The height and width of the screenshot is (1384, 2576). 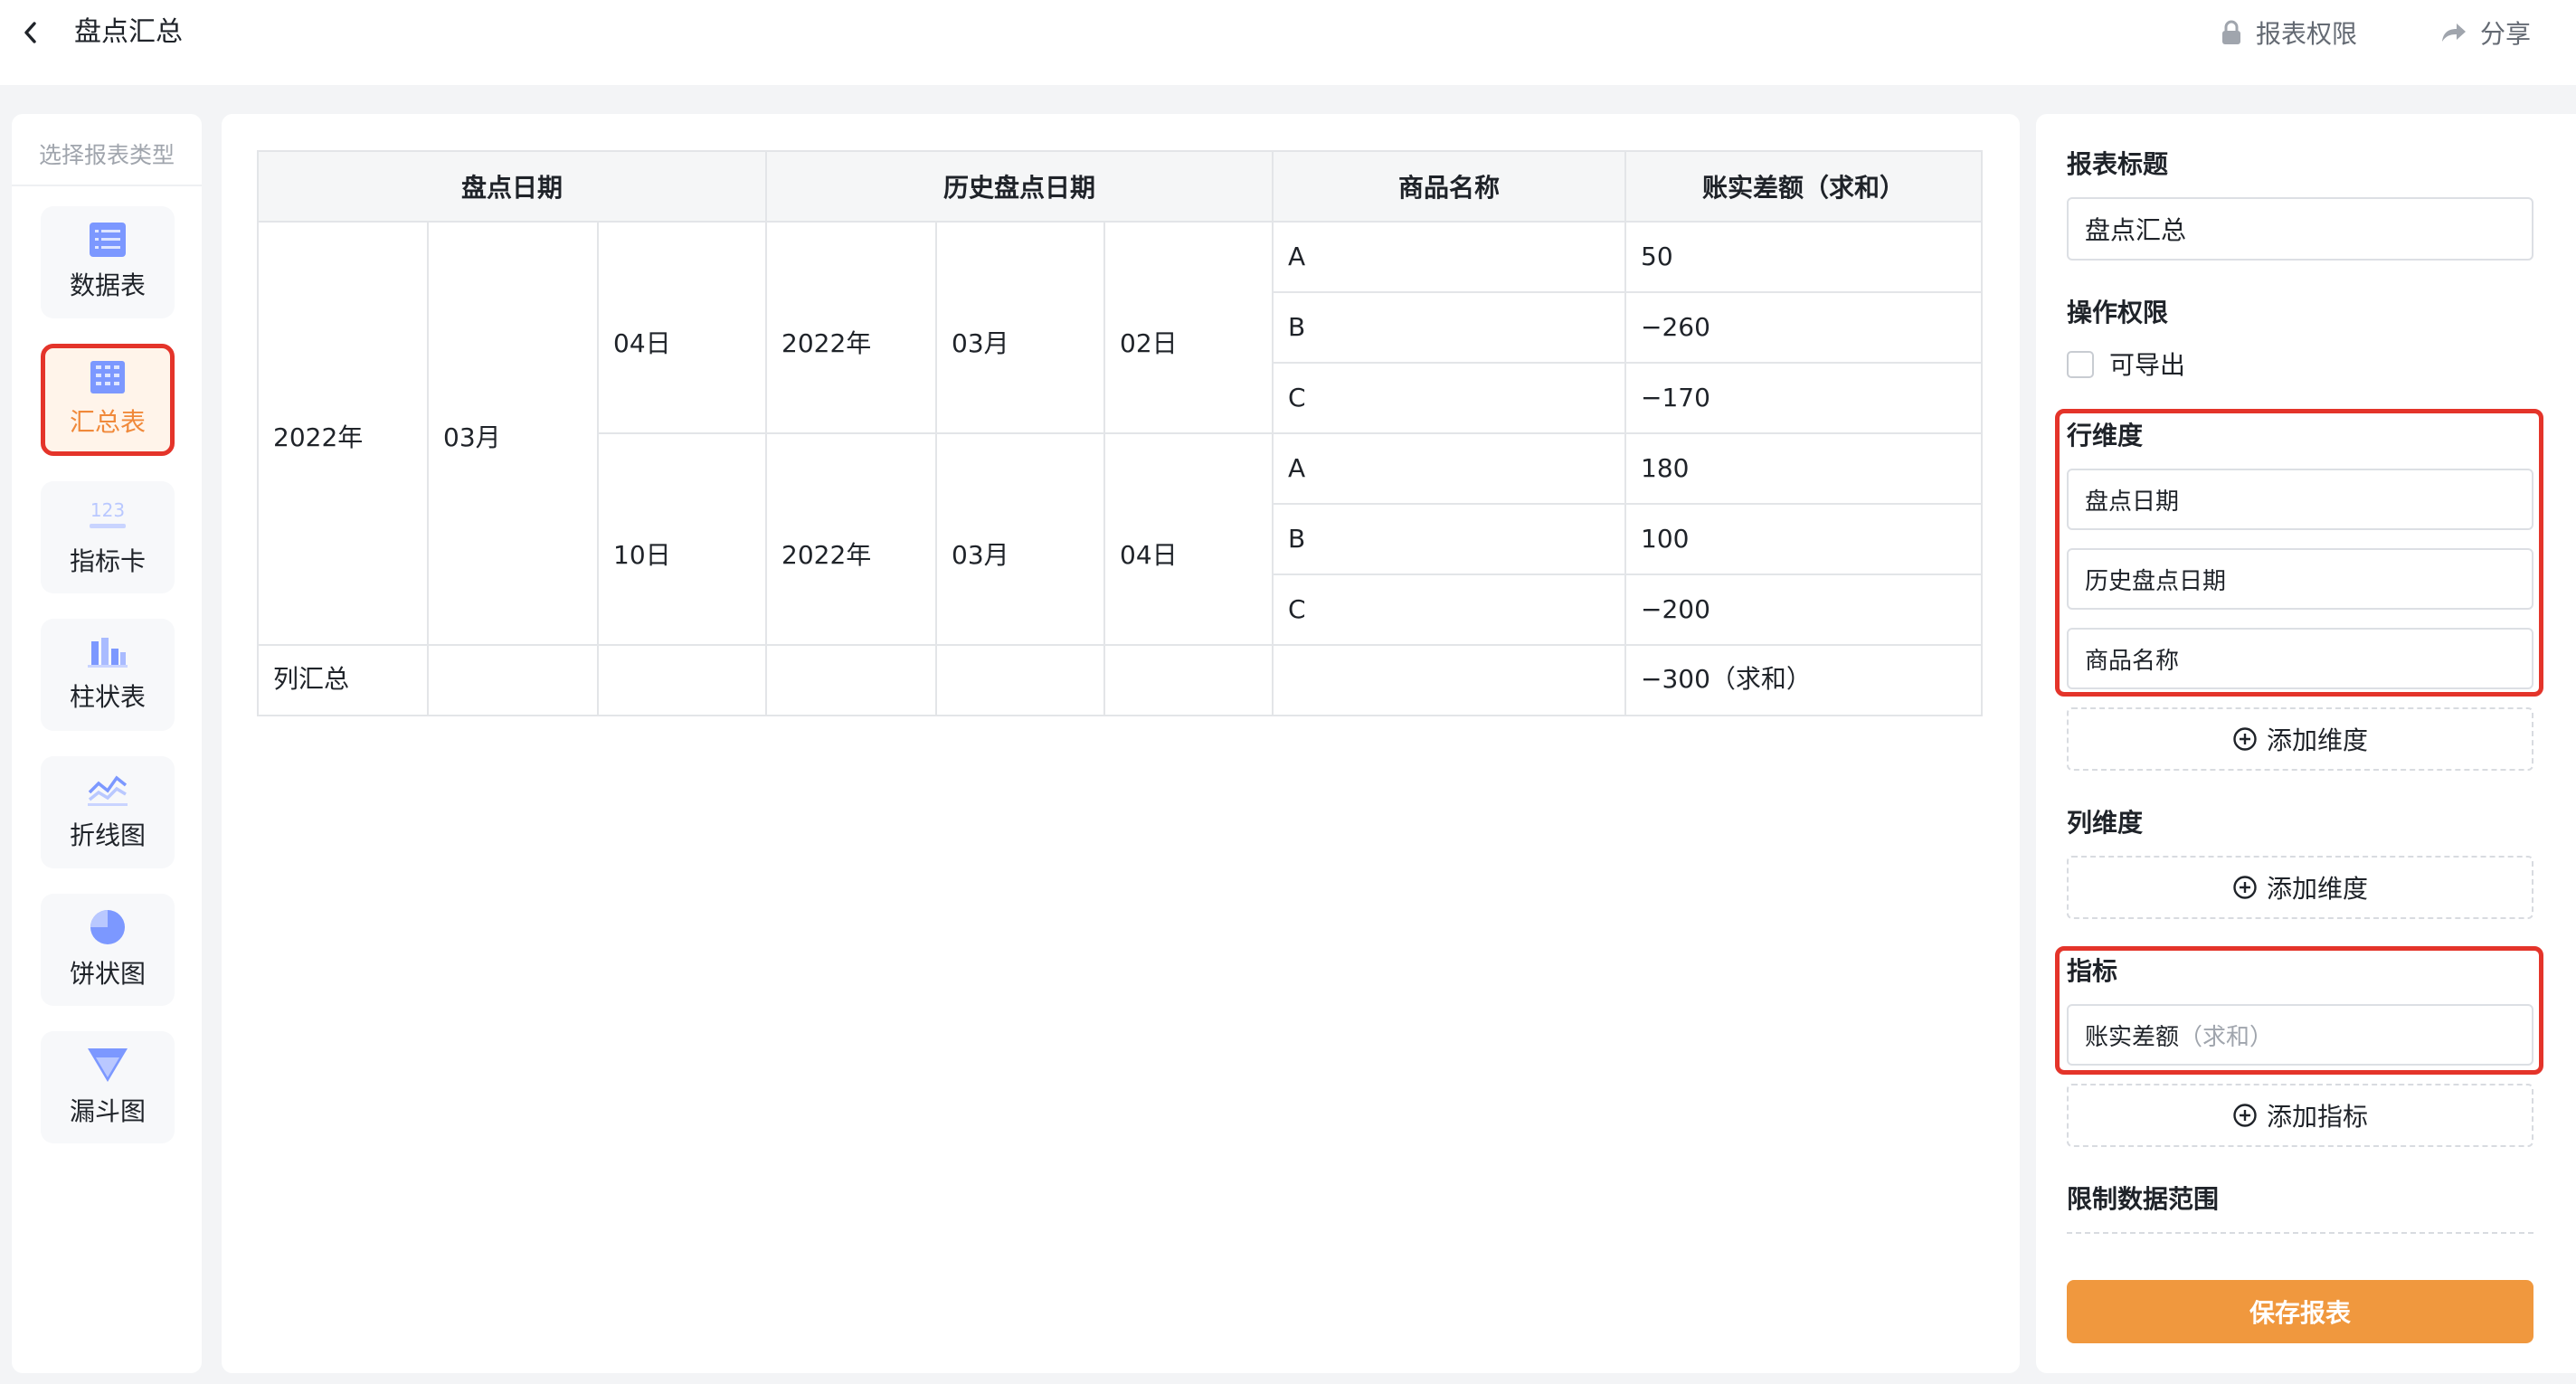 I want to click on report-permission-button: 报表权限, so click(x=2288, y=33).